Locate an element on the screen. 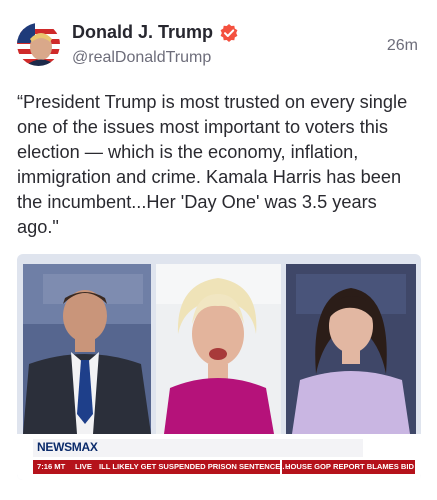 The width and height of the screenshot is (437, 500). verified-badge-icon is located at coordinates (229, 33).